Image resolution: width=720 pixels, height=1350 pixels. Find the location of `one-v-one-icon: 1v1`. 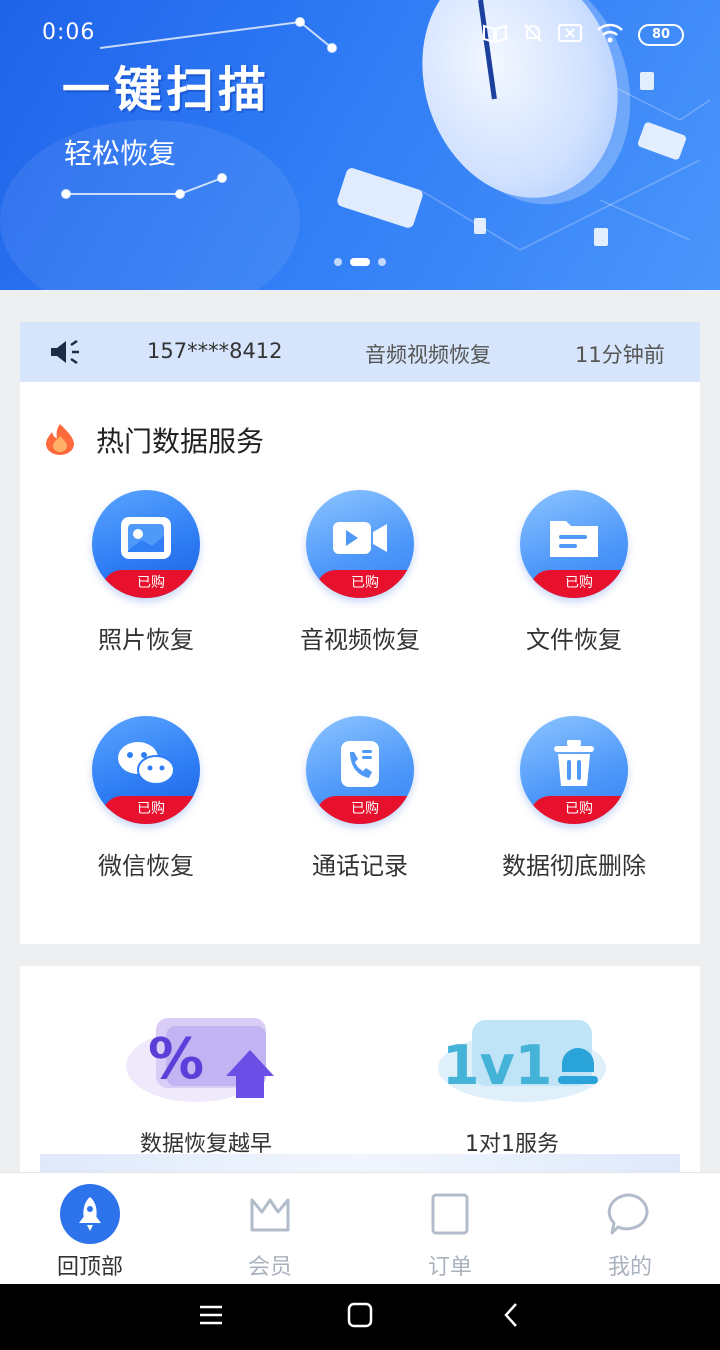

one-v-one-icon: 1v1 is located at coordinates (519, 1056).